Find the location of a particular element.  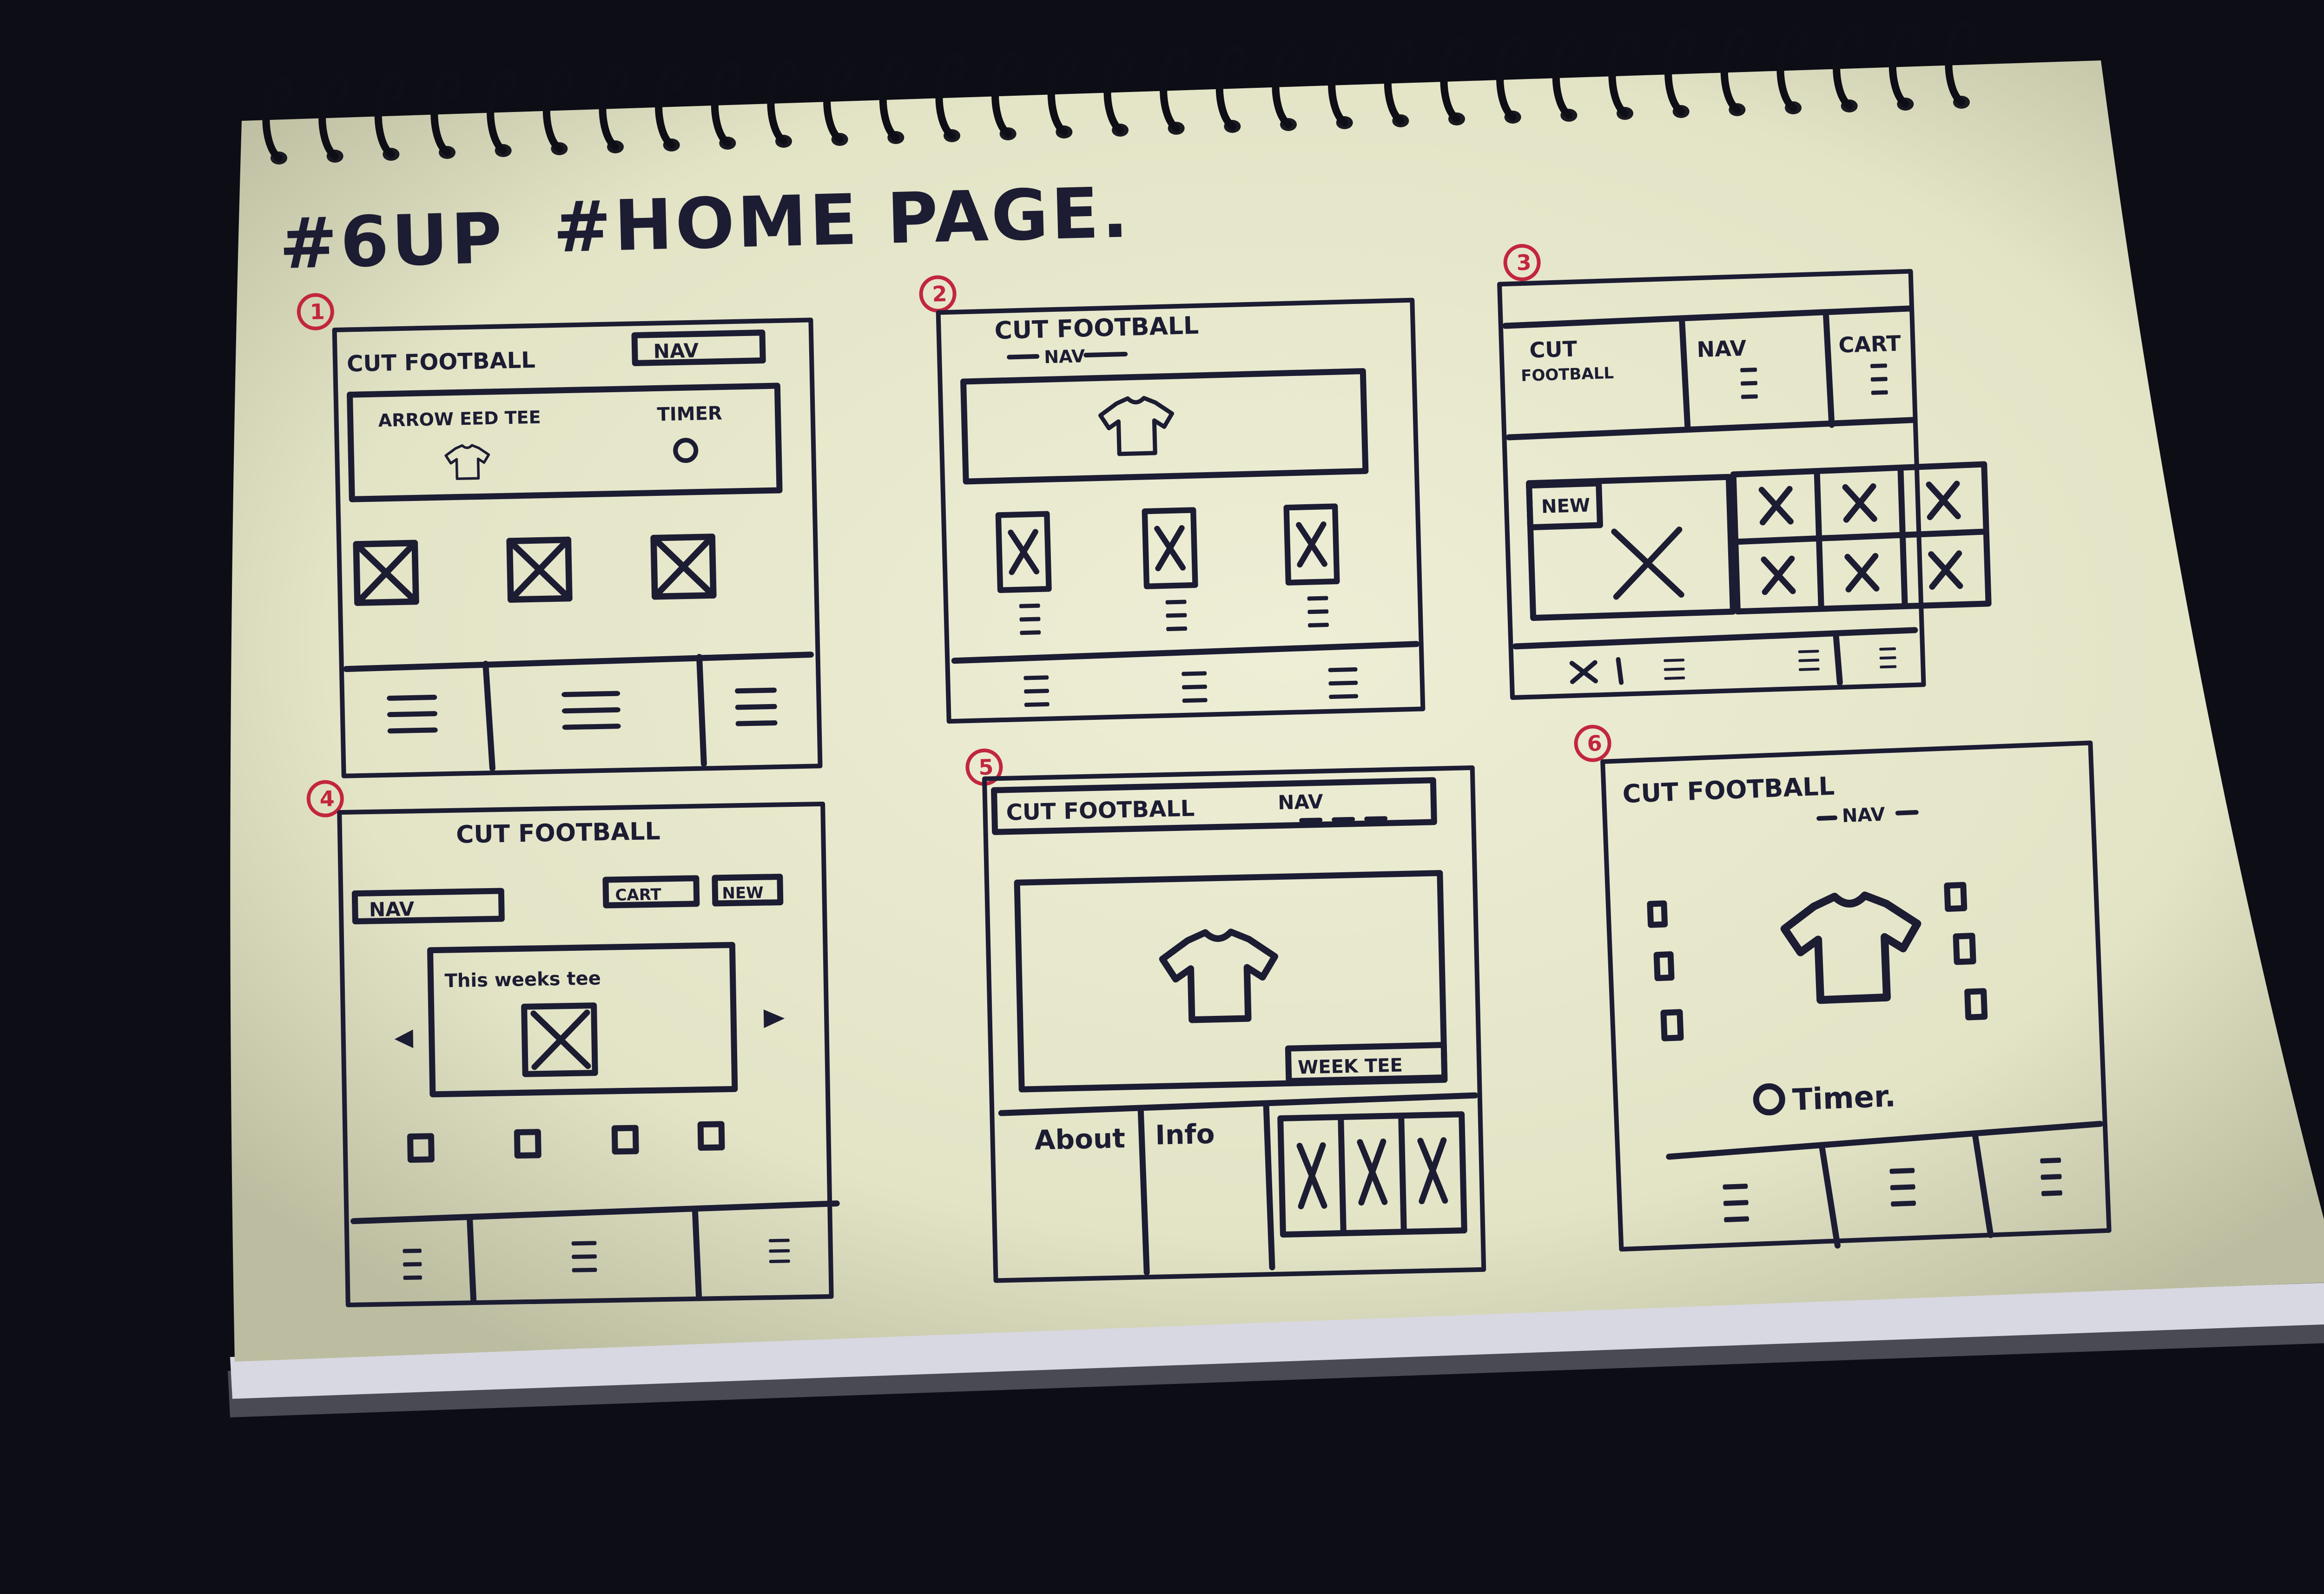

sketch2-nav: NAV is located at coordinates (1065, 356).